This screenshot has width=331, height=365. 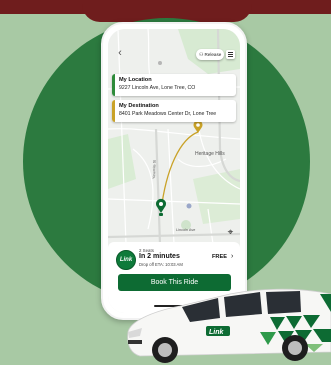 What do you see at coordinates (154, 169) in the screenshot?
I see `map-label-street-2: Yosemite St` at bounding box center [154, 169].